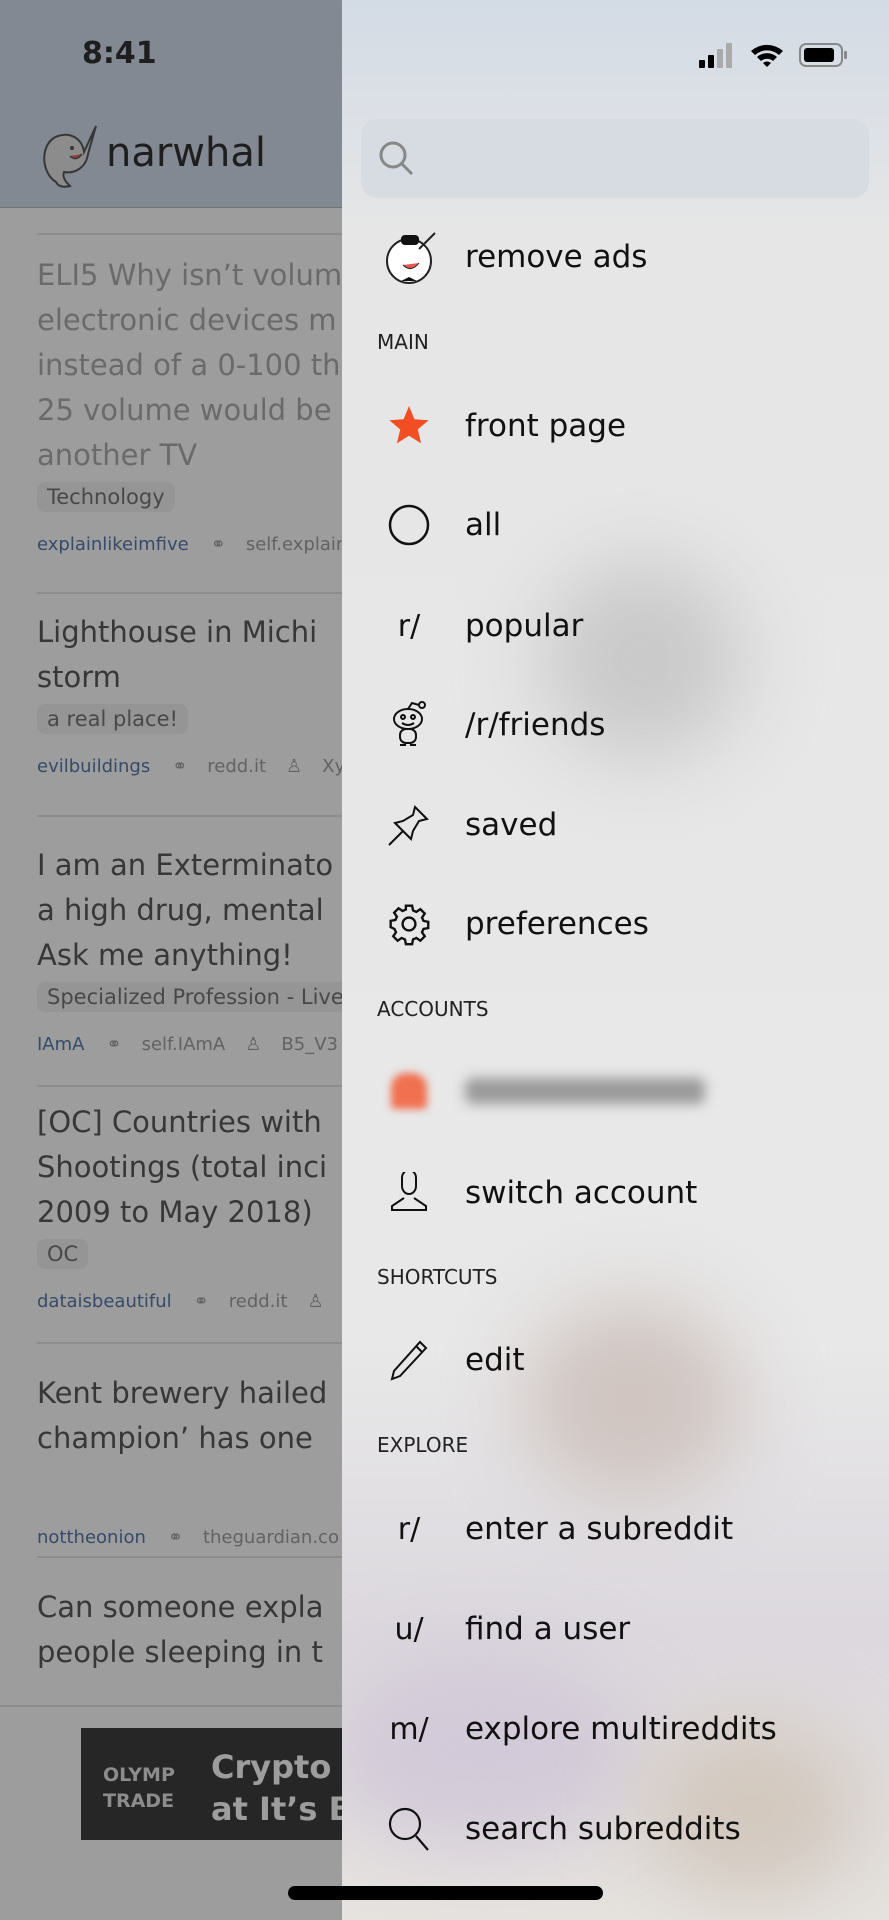 This screenshot has width=889, height=1920. What do you see at coordinates (581, 1193) in the screenshot?
I see `menu-label: switch account` at bounding box center [581, 1193].